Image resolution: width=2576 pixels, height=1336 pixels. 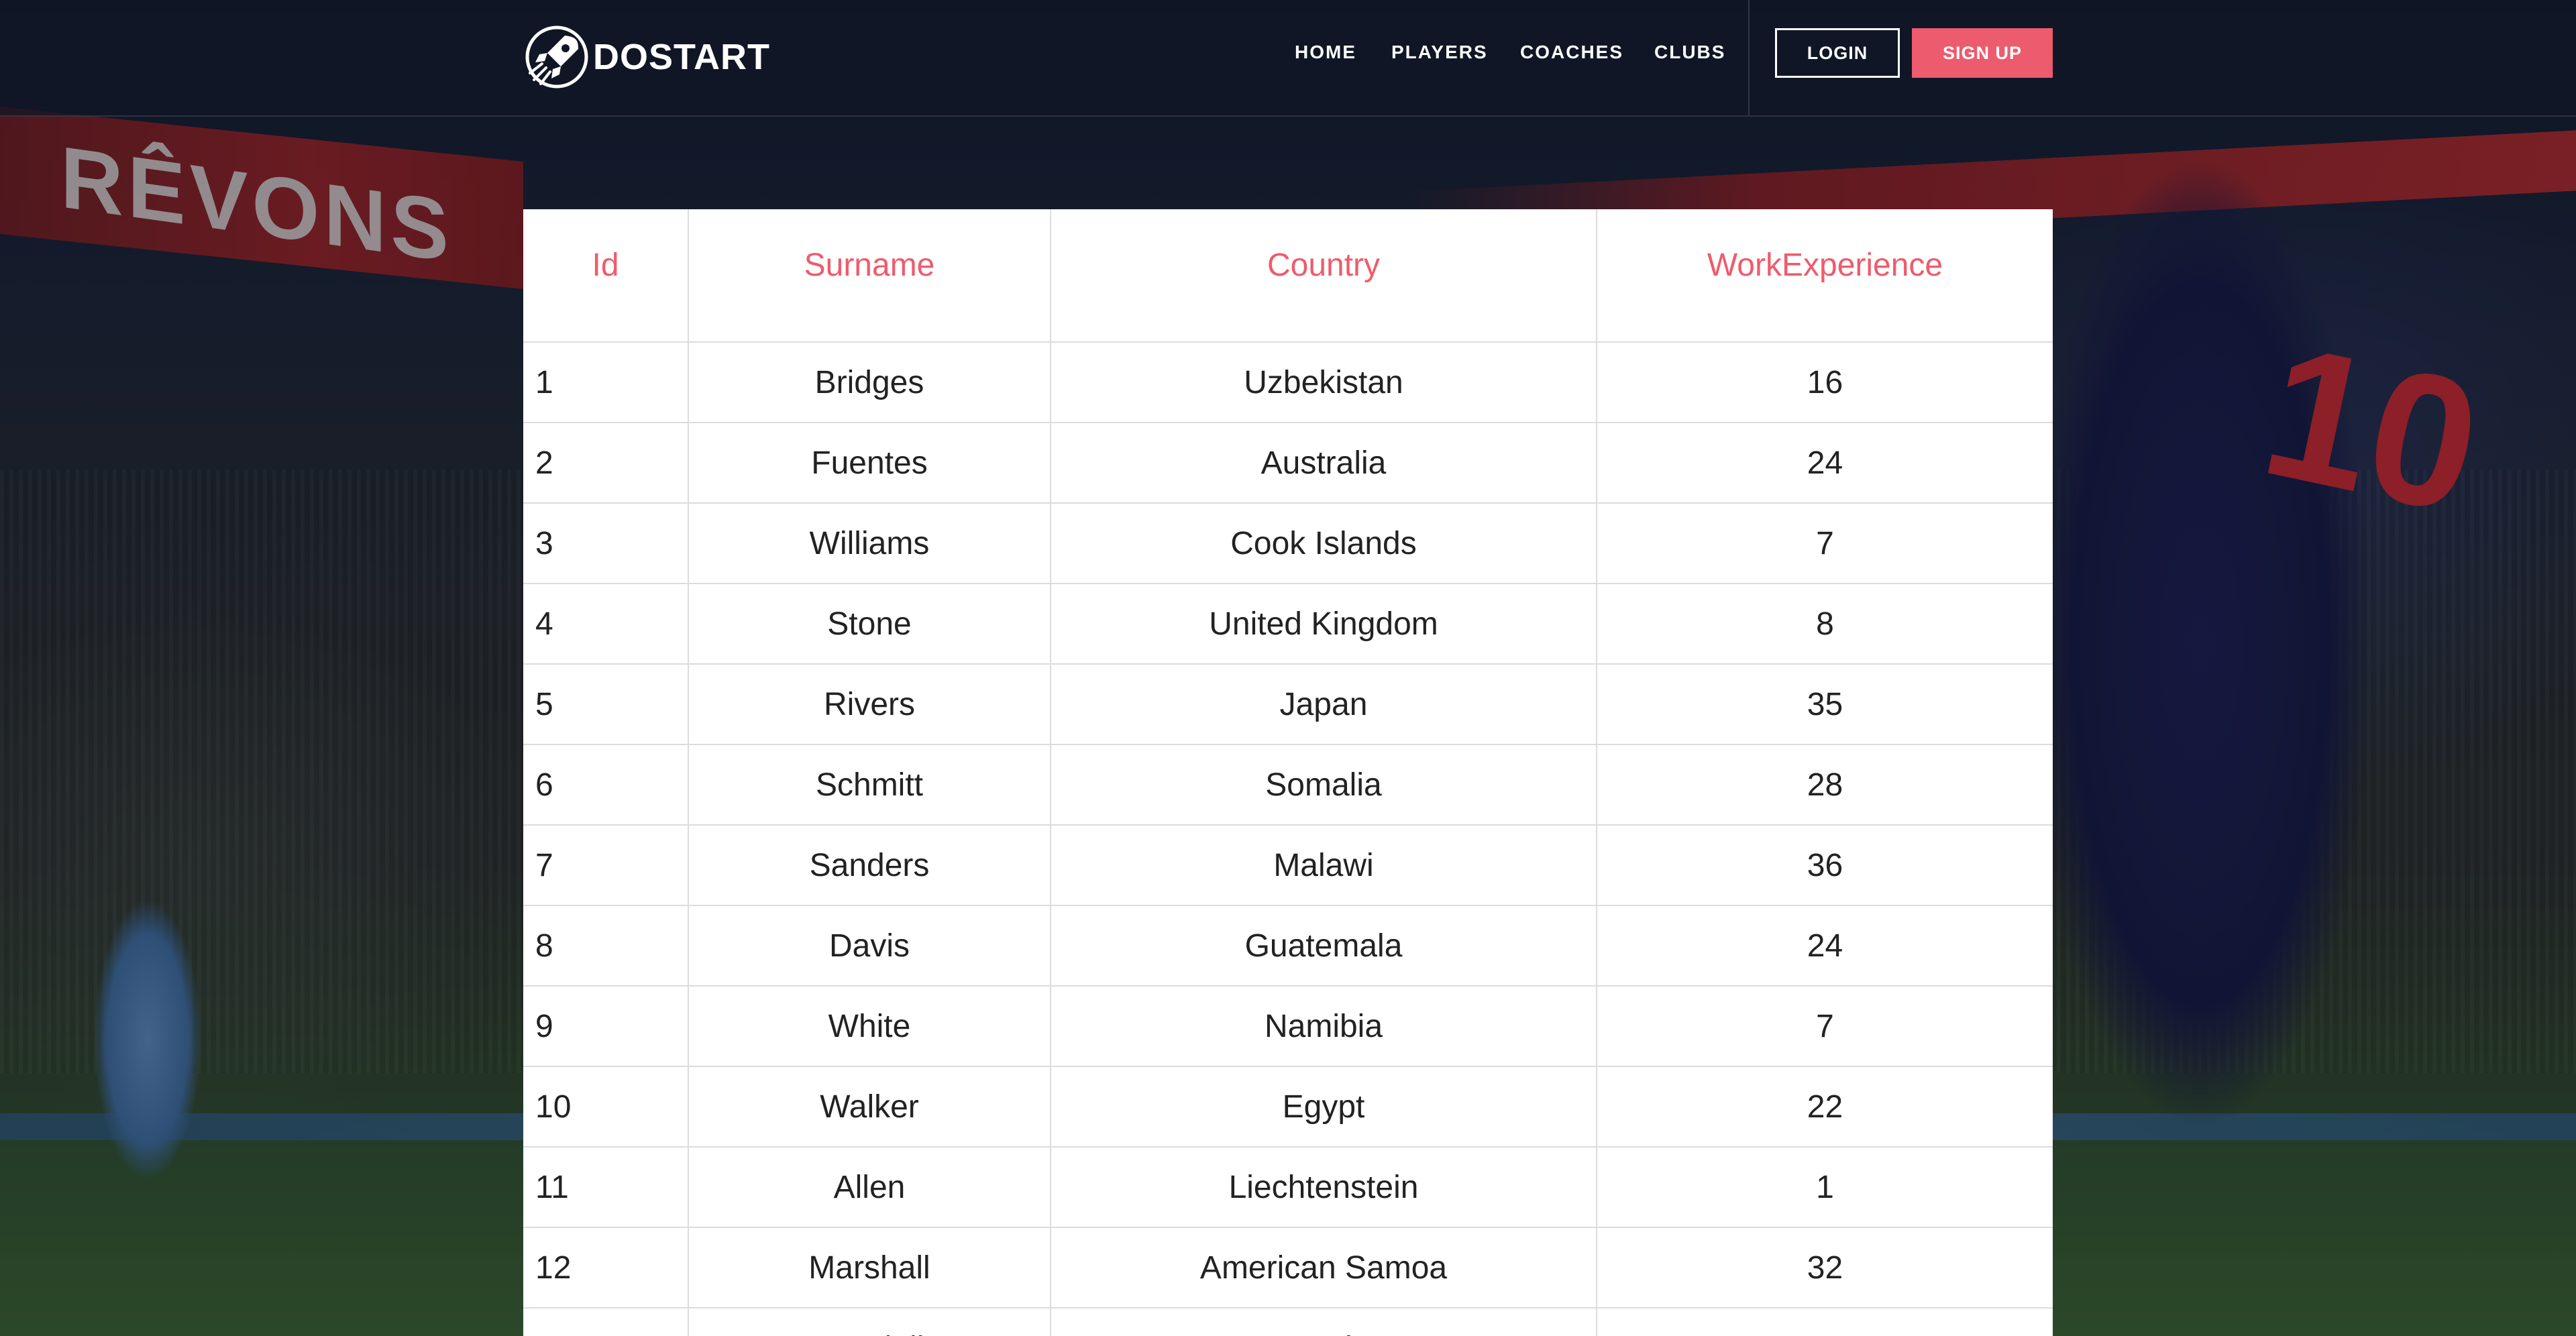 I want to click on cell-country: American Samoa, so click(x=1324, y=1268).